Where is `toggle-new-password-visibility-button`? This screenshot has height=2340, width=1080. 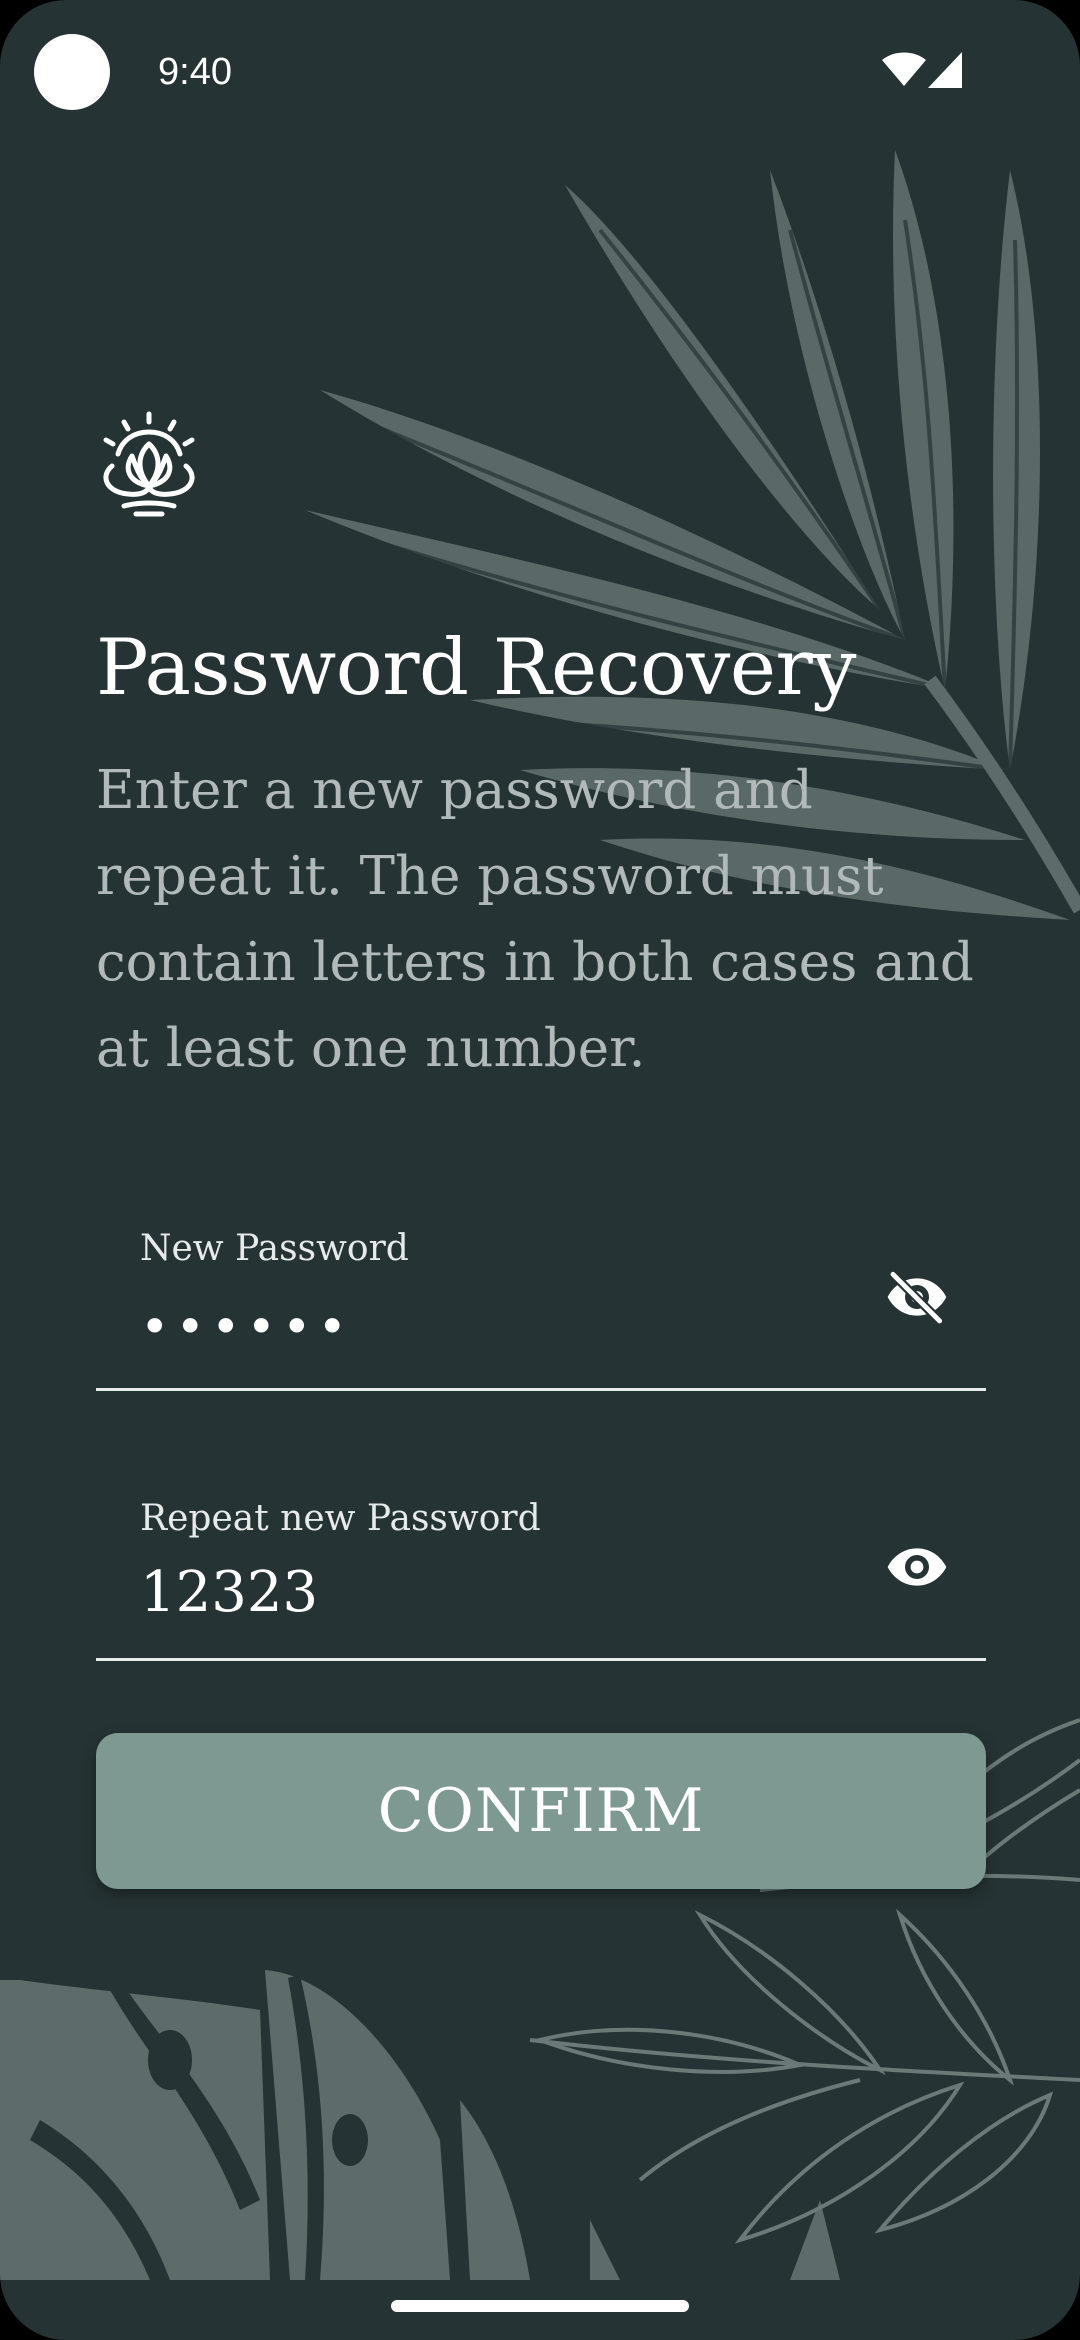
toggle-new-password-visibility-button is located at coordinates (917, 1297).